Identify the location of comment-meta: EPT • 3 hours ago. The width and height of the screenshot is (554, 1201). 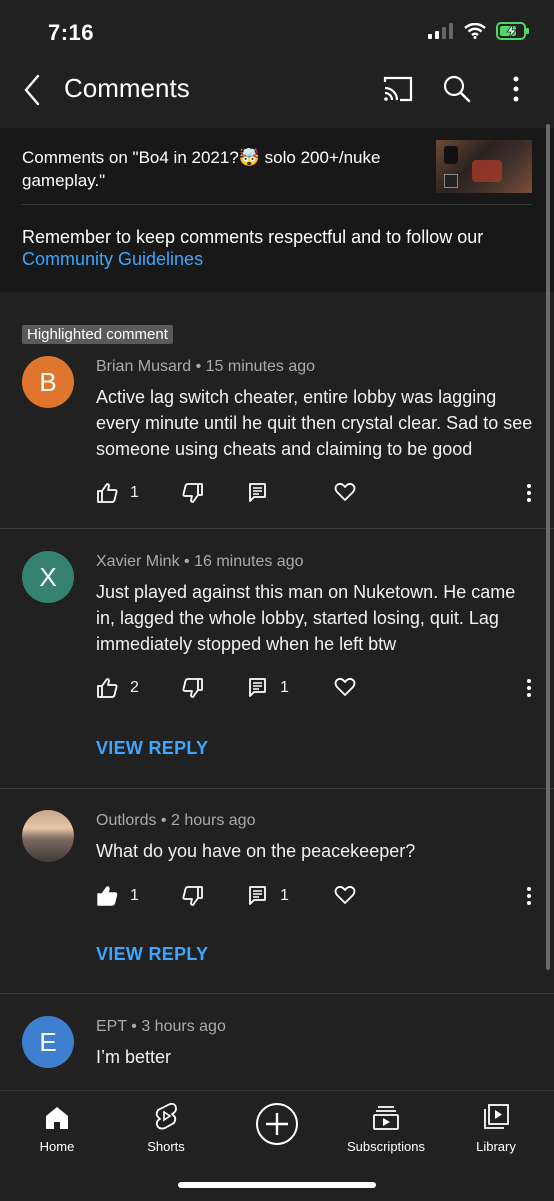
(161, 1026).